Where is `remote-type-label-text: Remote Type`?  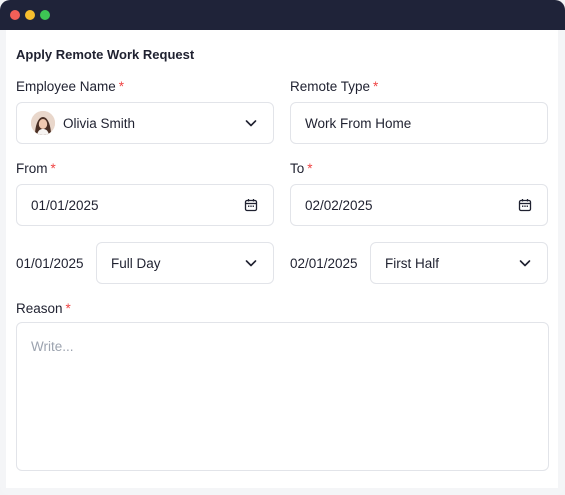
remote-type-label-text: Remote Type is located at coordinates (330, 86).